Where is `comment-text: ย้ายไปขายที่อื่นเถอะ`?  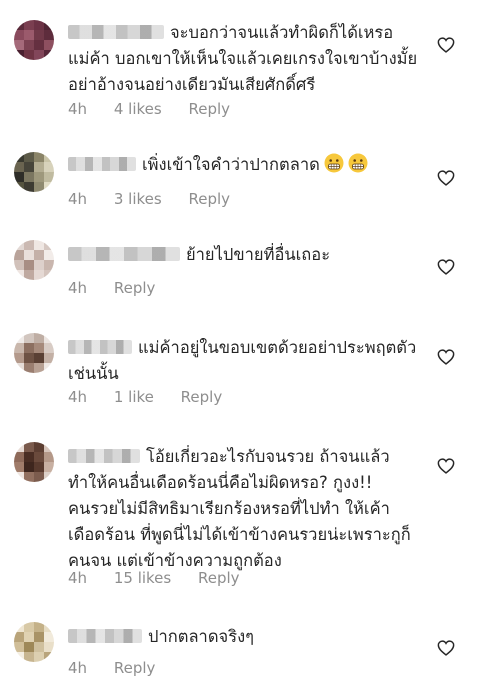
comment-text: ย้ายไปขายที่อื่นเถอะ is located at coordinates (243, 255).